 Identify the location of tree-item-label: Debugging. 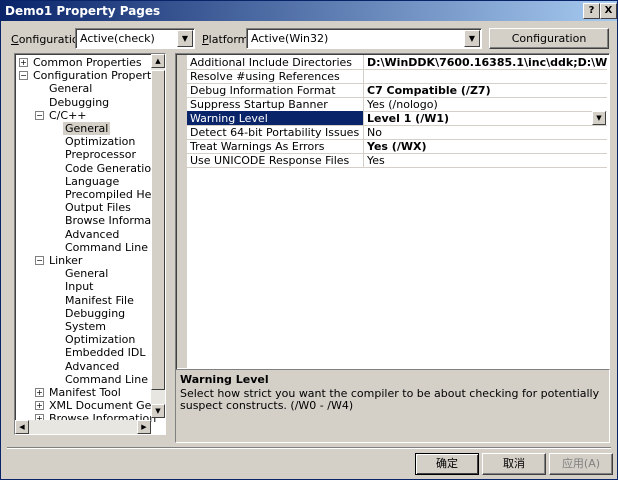
(79, 102).